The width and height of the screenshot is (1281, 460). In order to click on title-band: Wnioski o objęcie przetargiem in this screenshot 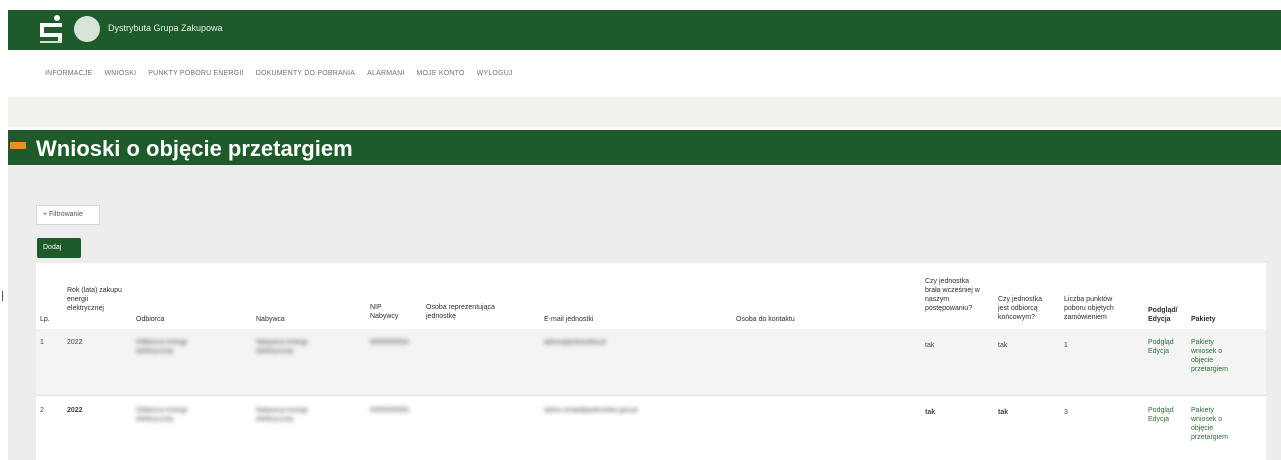, I will do `click(644, 147)`.